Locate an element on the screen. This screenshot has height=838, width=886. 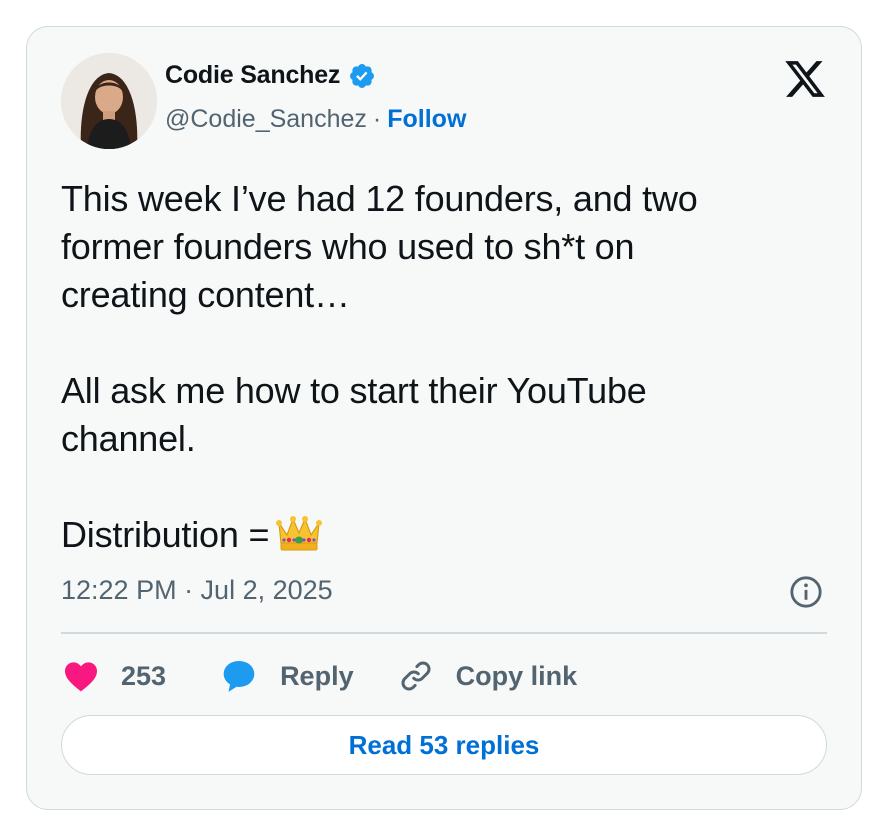
divider is located at coordinates (444, 633).